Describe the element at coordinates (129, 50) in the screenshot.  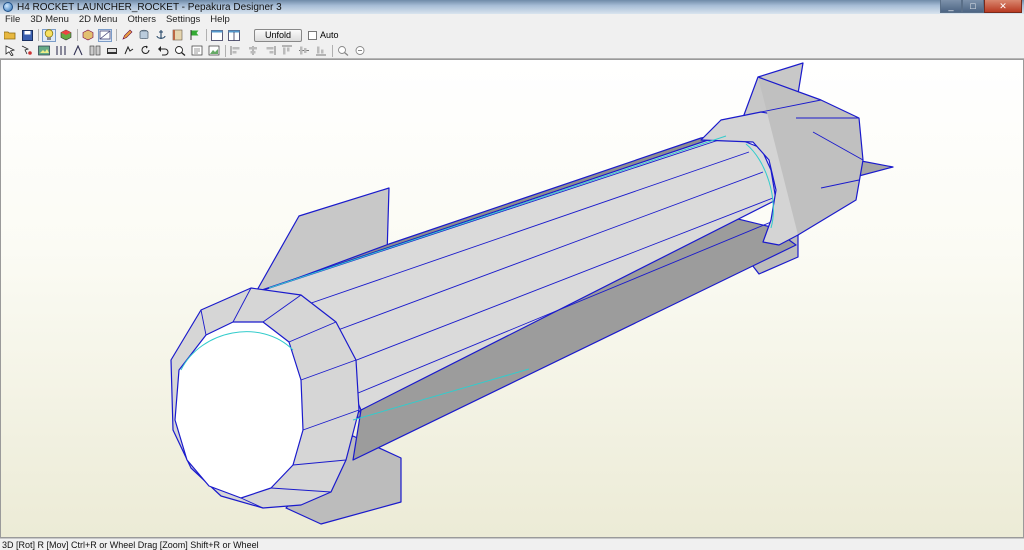
I see `move-part-icon` at that location.